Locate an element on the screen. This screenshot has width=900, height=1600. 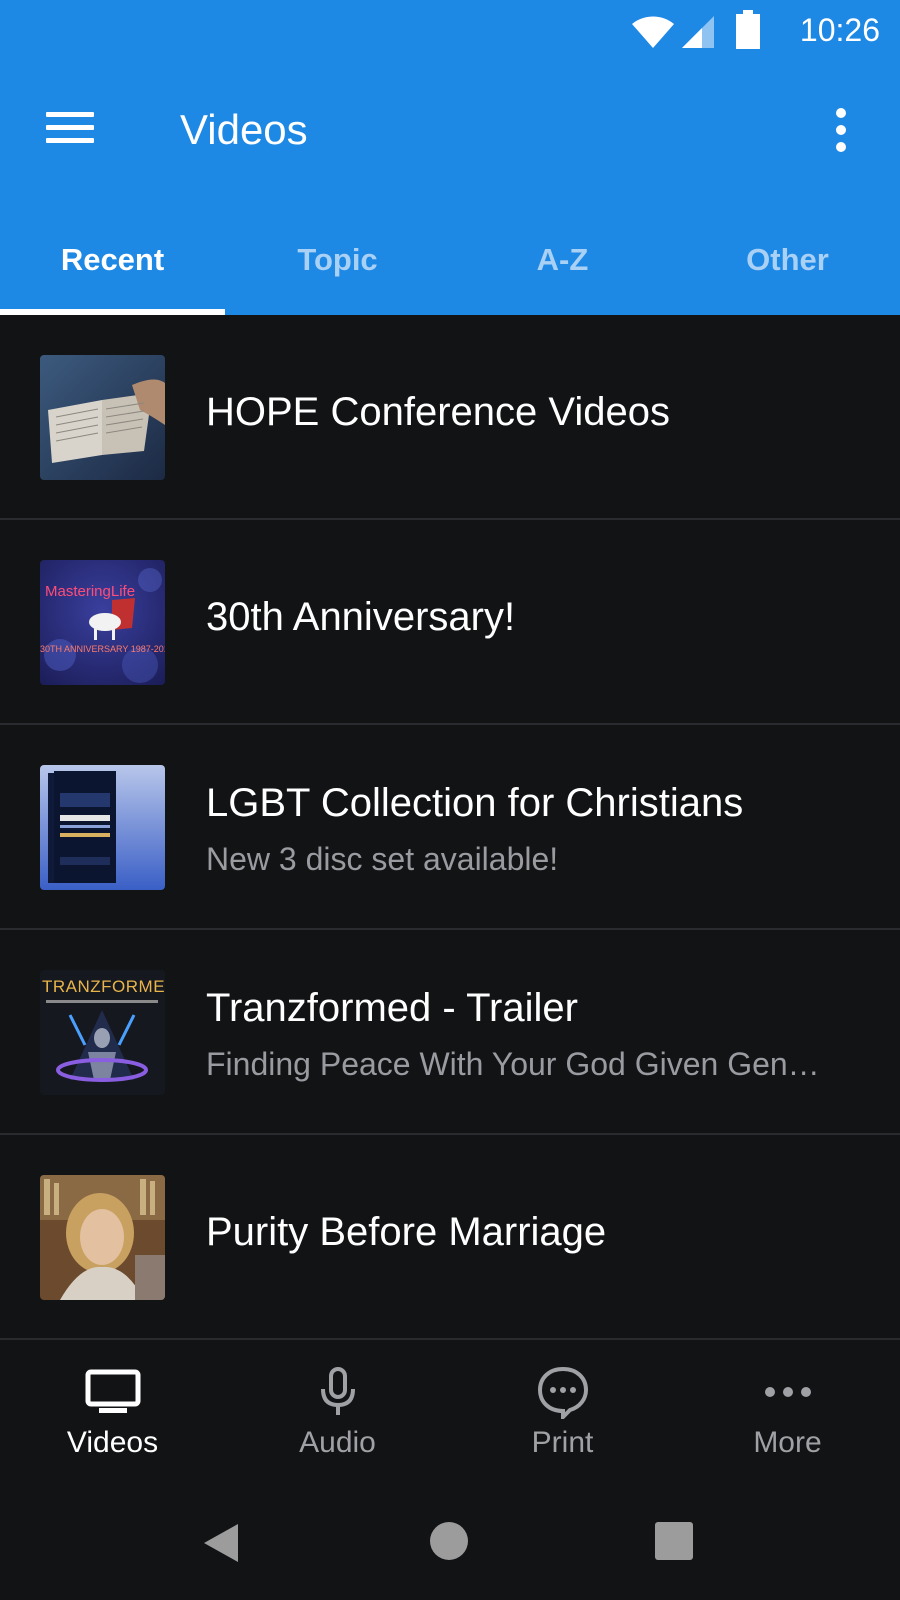
battery-icon is located at coordinates (748, 29).